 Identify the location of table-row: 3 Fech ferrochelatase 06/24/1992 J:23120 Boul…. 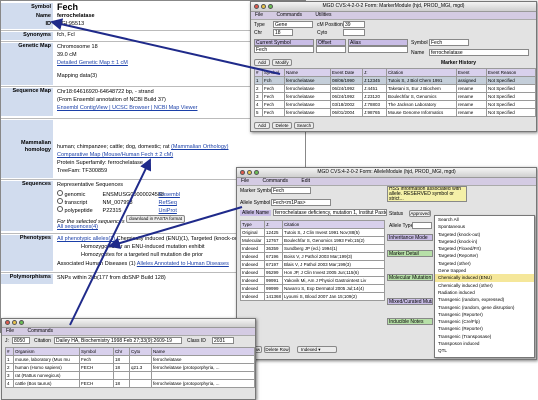
(395, 96).